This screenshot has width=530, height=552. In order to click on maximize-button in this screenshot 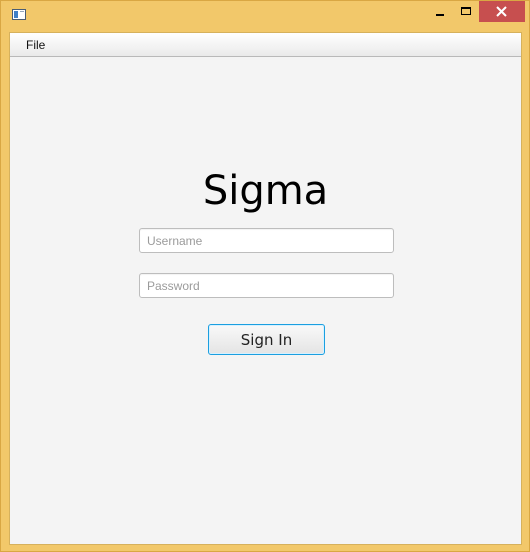, I will do `click(466, 11)`.